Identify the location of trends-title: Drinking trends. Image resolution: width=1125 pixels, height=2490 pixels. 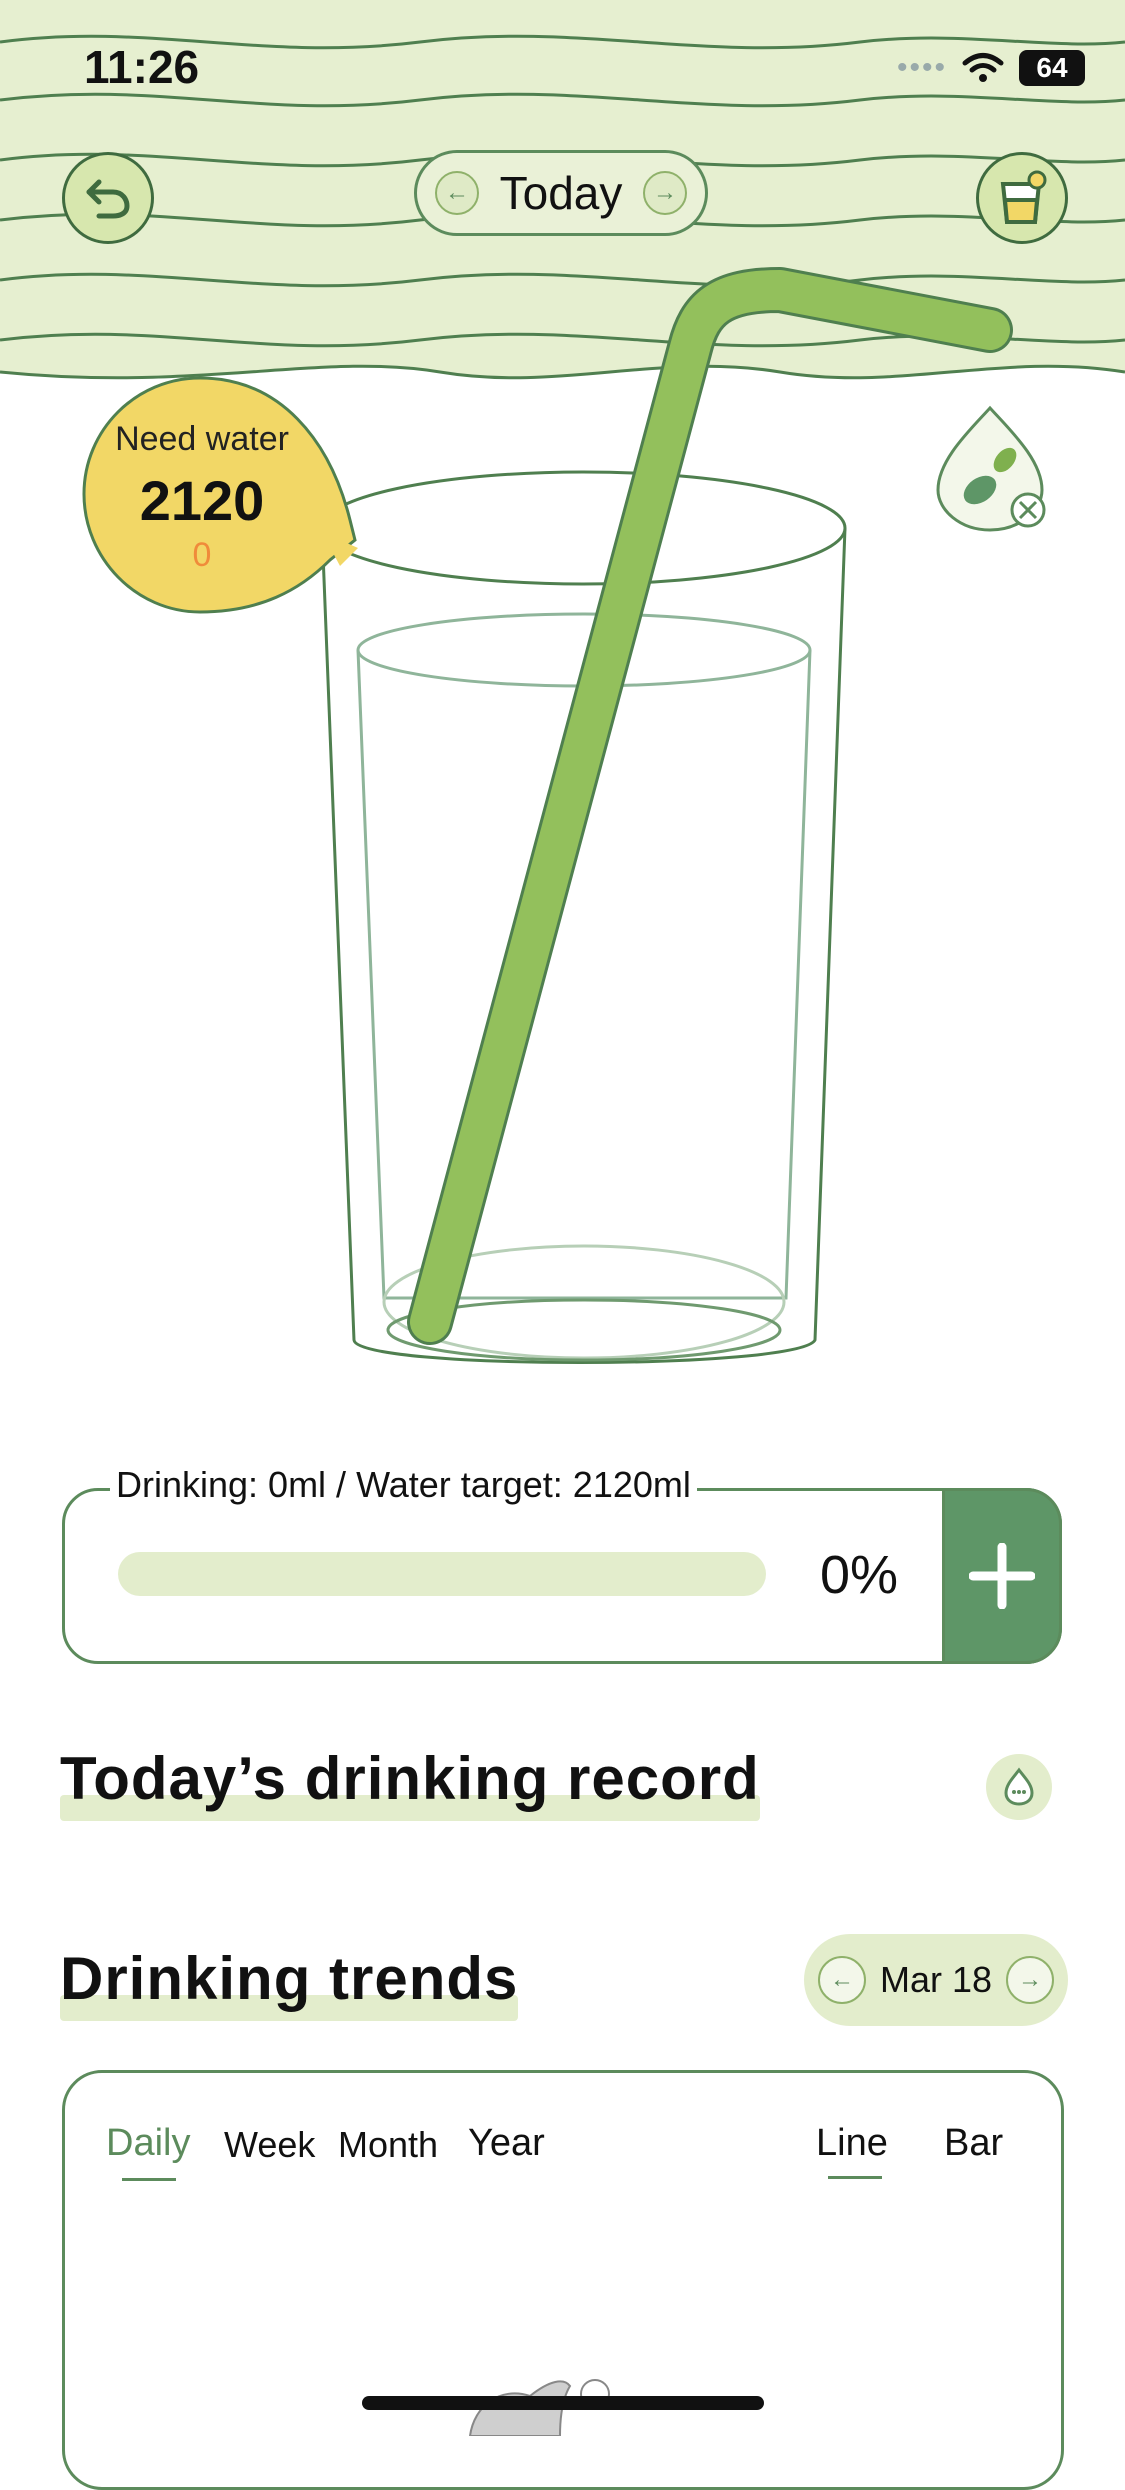
(289, 1982).